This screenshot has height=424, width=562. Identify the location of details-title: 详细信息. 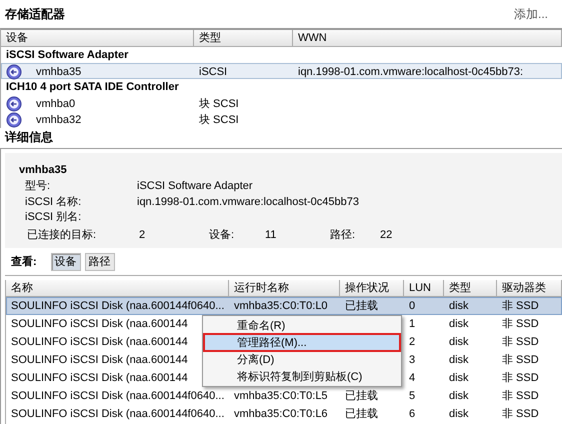
(29, 137).